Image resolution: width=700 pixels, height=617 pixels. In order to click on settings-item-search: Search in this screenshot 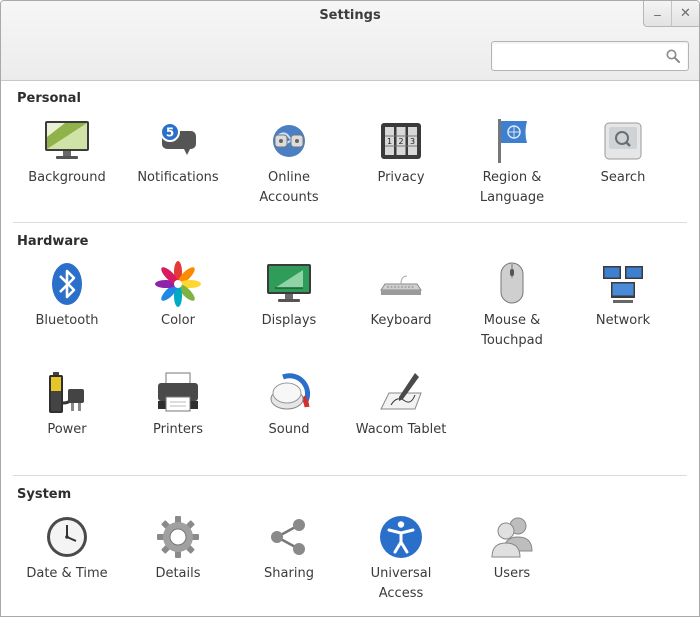, I will do `click(623, 152)`.